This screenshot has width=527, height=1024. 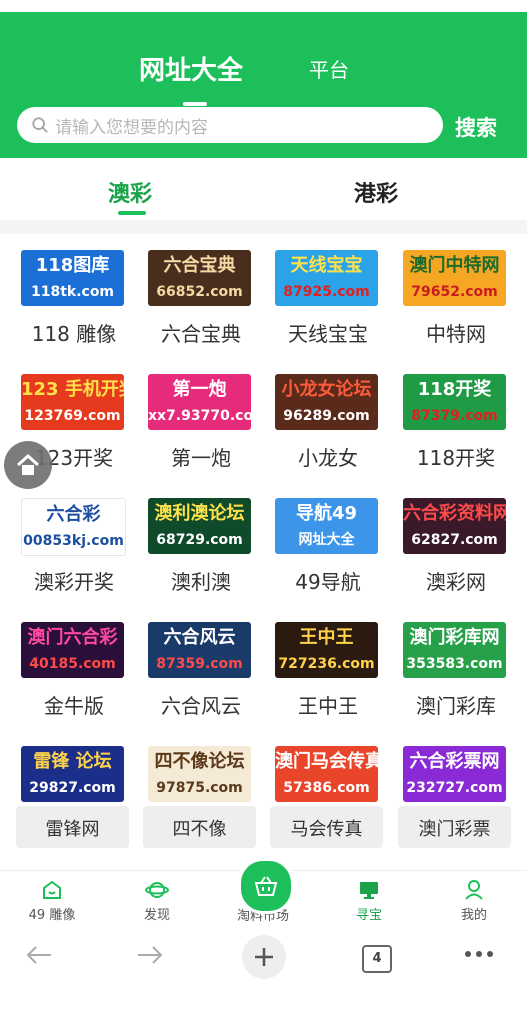 What do you see at coordinates (446, 551) in the screenshot?
I see `site-tile: 六合彩资料网 62827.com 澳彩网` at bounding box center [446, 551].